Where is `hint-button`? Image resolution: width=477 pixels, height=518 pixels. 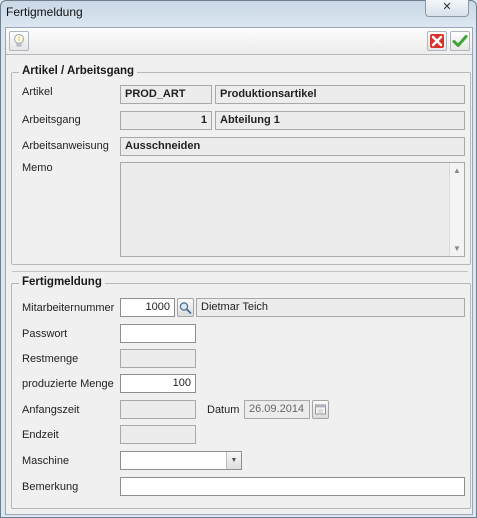 hint-button is located at coordinates (19, 41).